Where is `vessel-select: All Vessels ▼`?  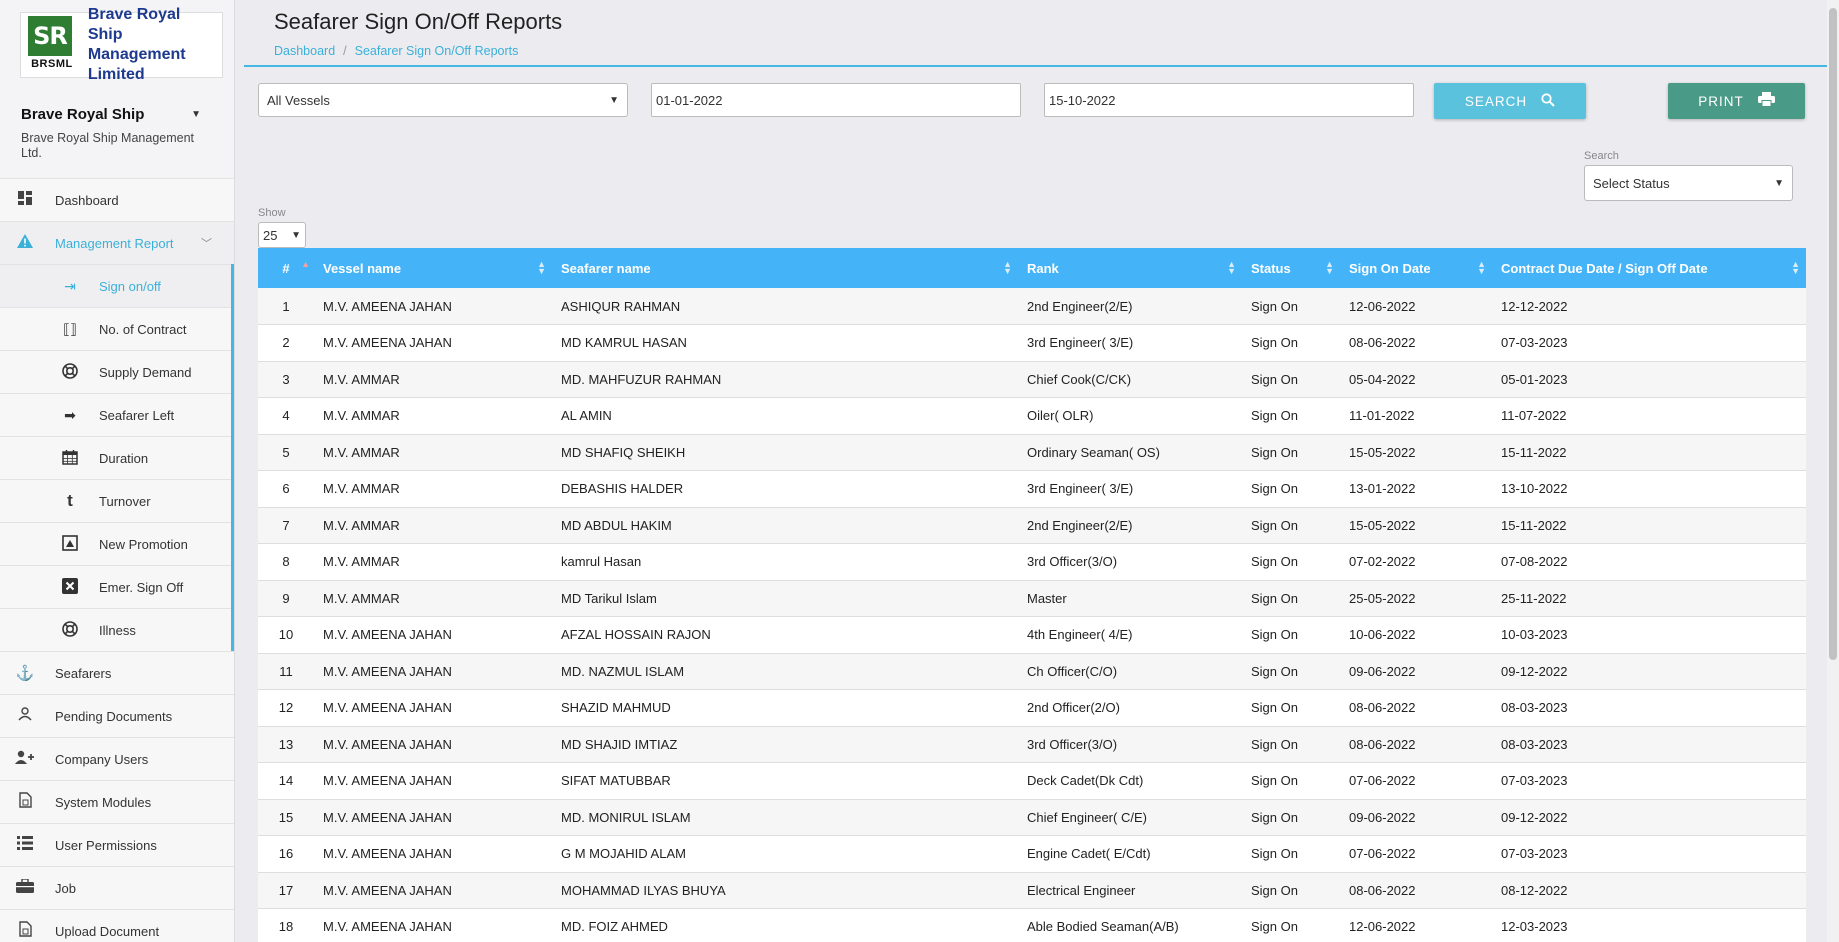
vessel-select: All Vessels ▼ is located at coordinates (443, 100).